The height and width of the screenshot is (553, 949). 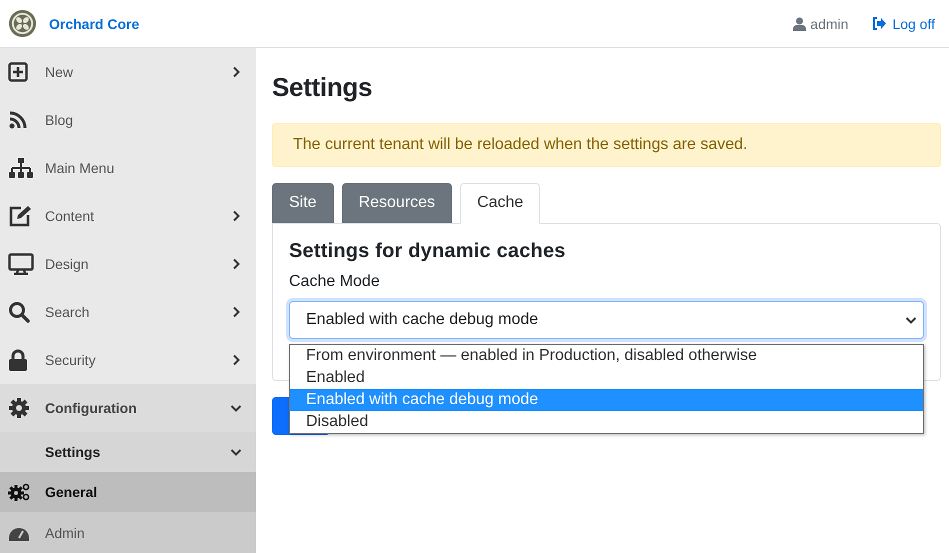 What do you see at coordinates (428, 251) in the screenshot?
I see `panel-heading: Settings for dynamic caches` at bounding box center [428, 251].